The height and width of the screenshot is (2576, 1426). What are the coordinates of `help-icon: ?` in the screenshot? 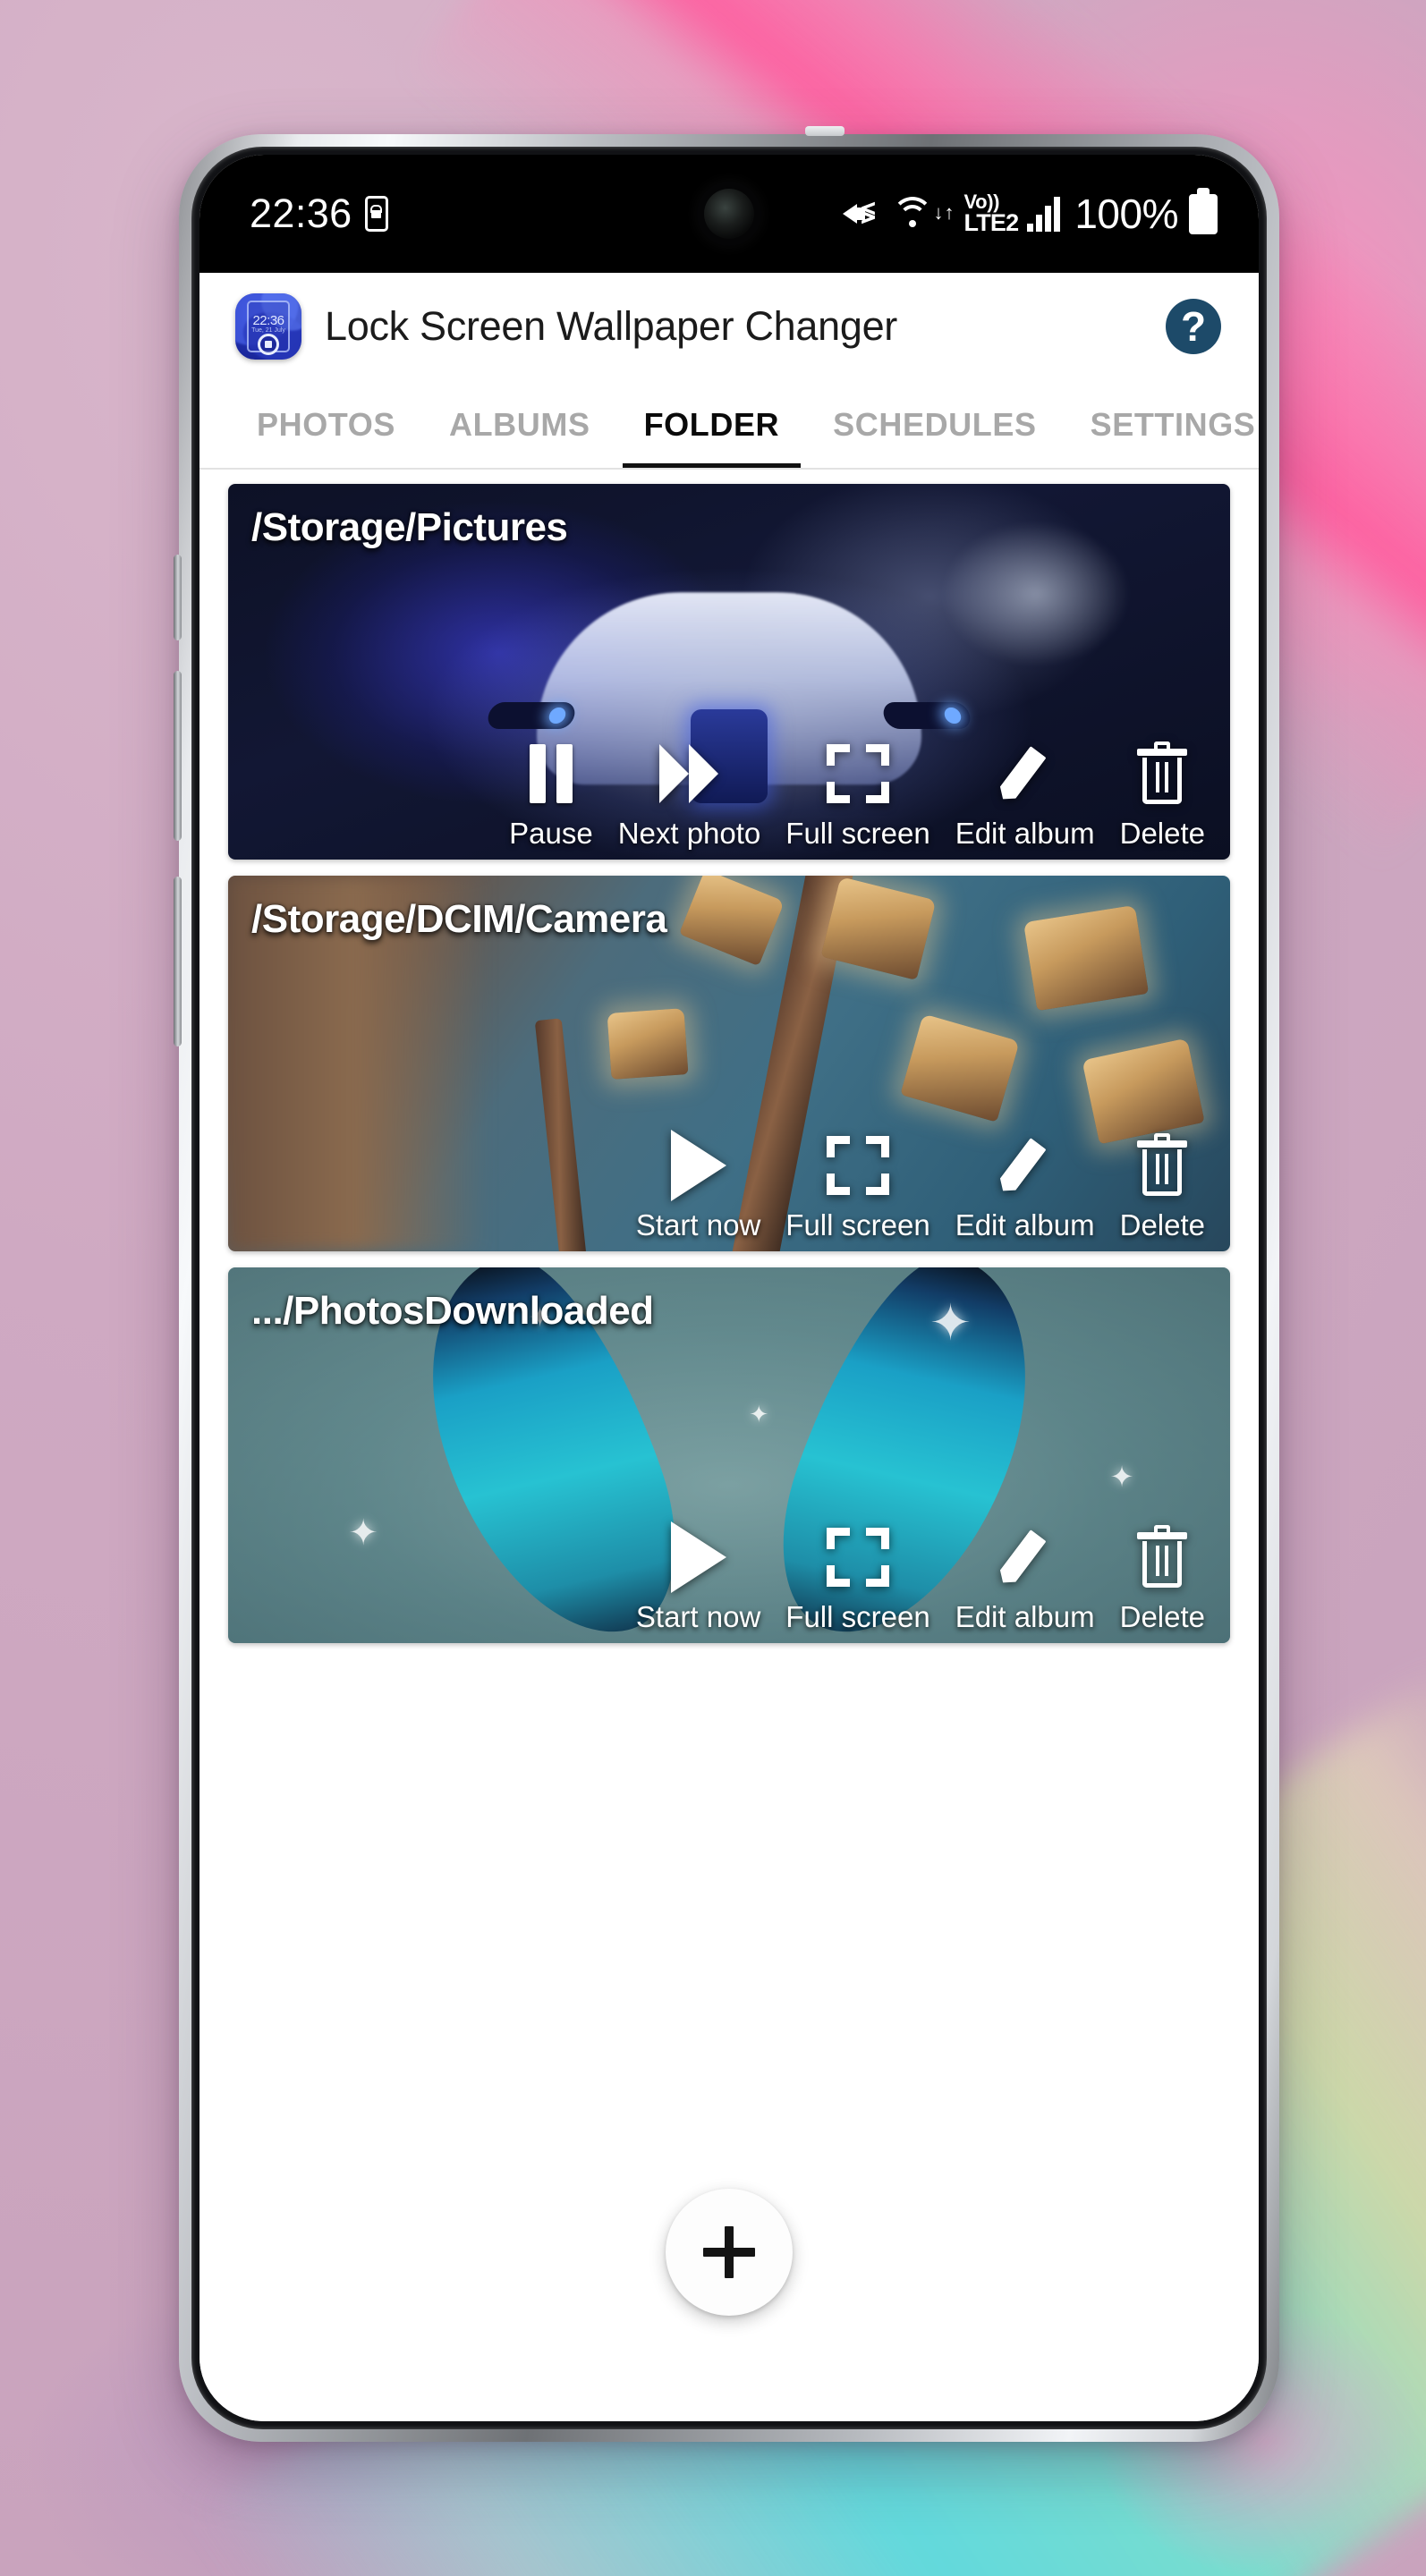 It's located at (1194, 326).